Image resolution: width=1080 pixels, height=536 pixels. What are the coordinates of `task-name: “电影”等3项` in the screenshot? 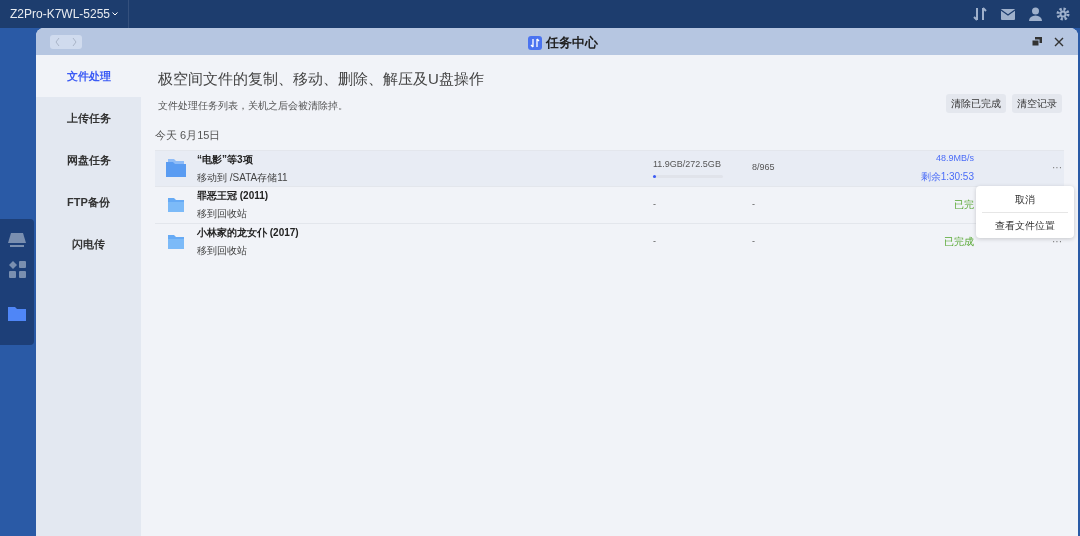 It's located at (225, 159).